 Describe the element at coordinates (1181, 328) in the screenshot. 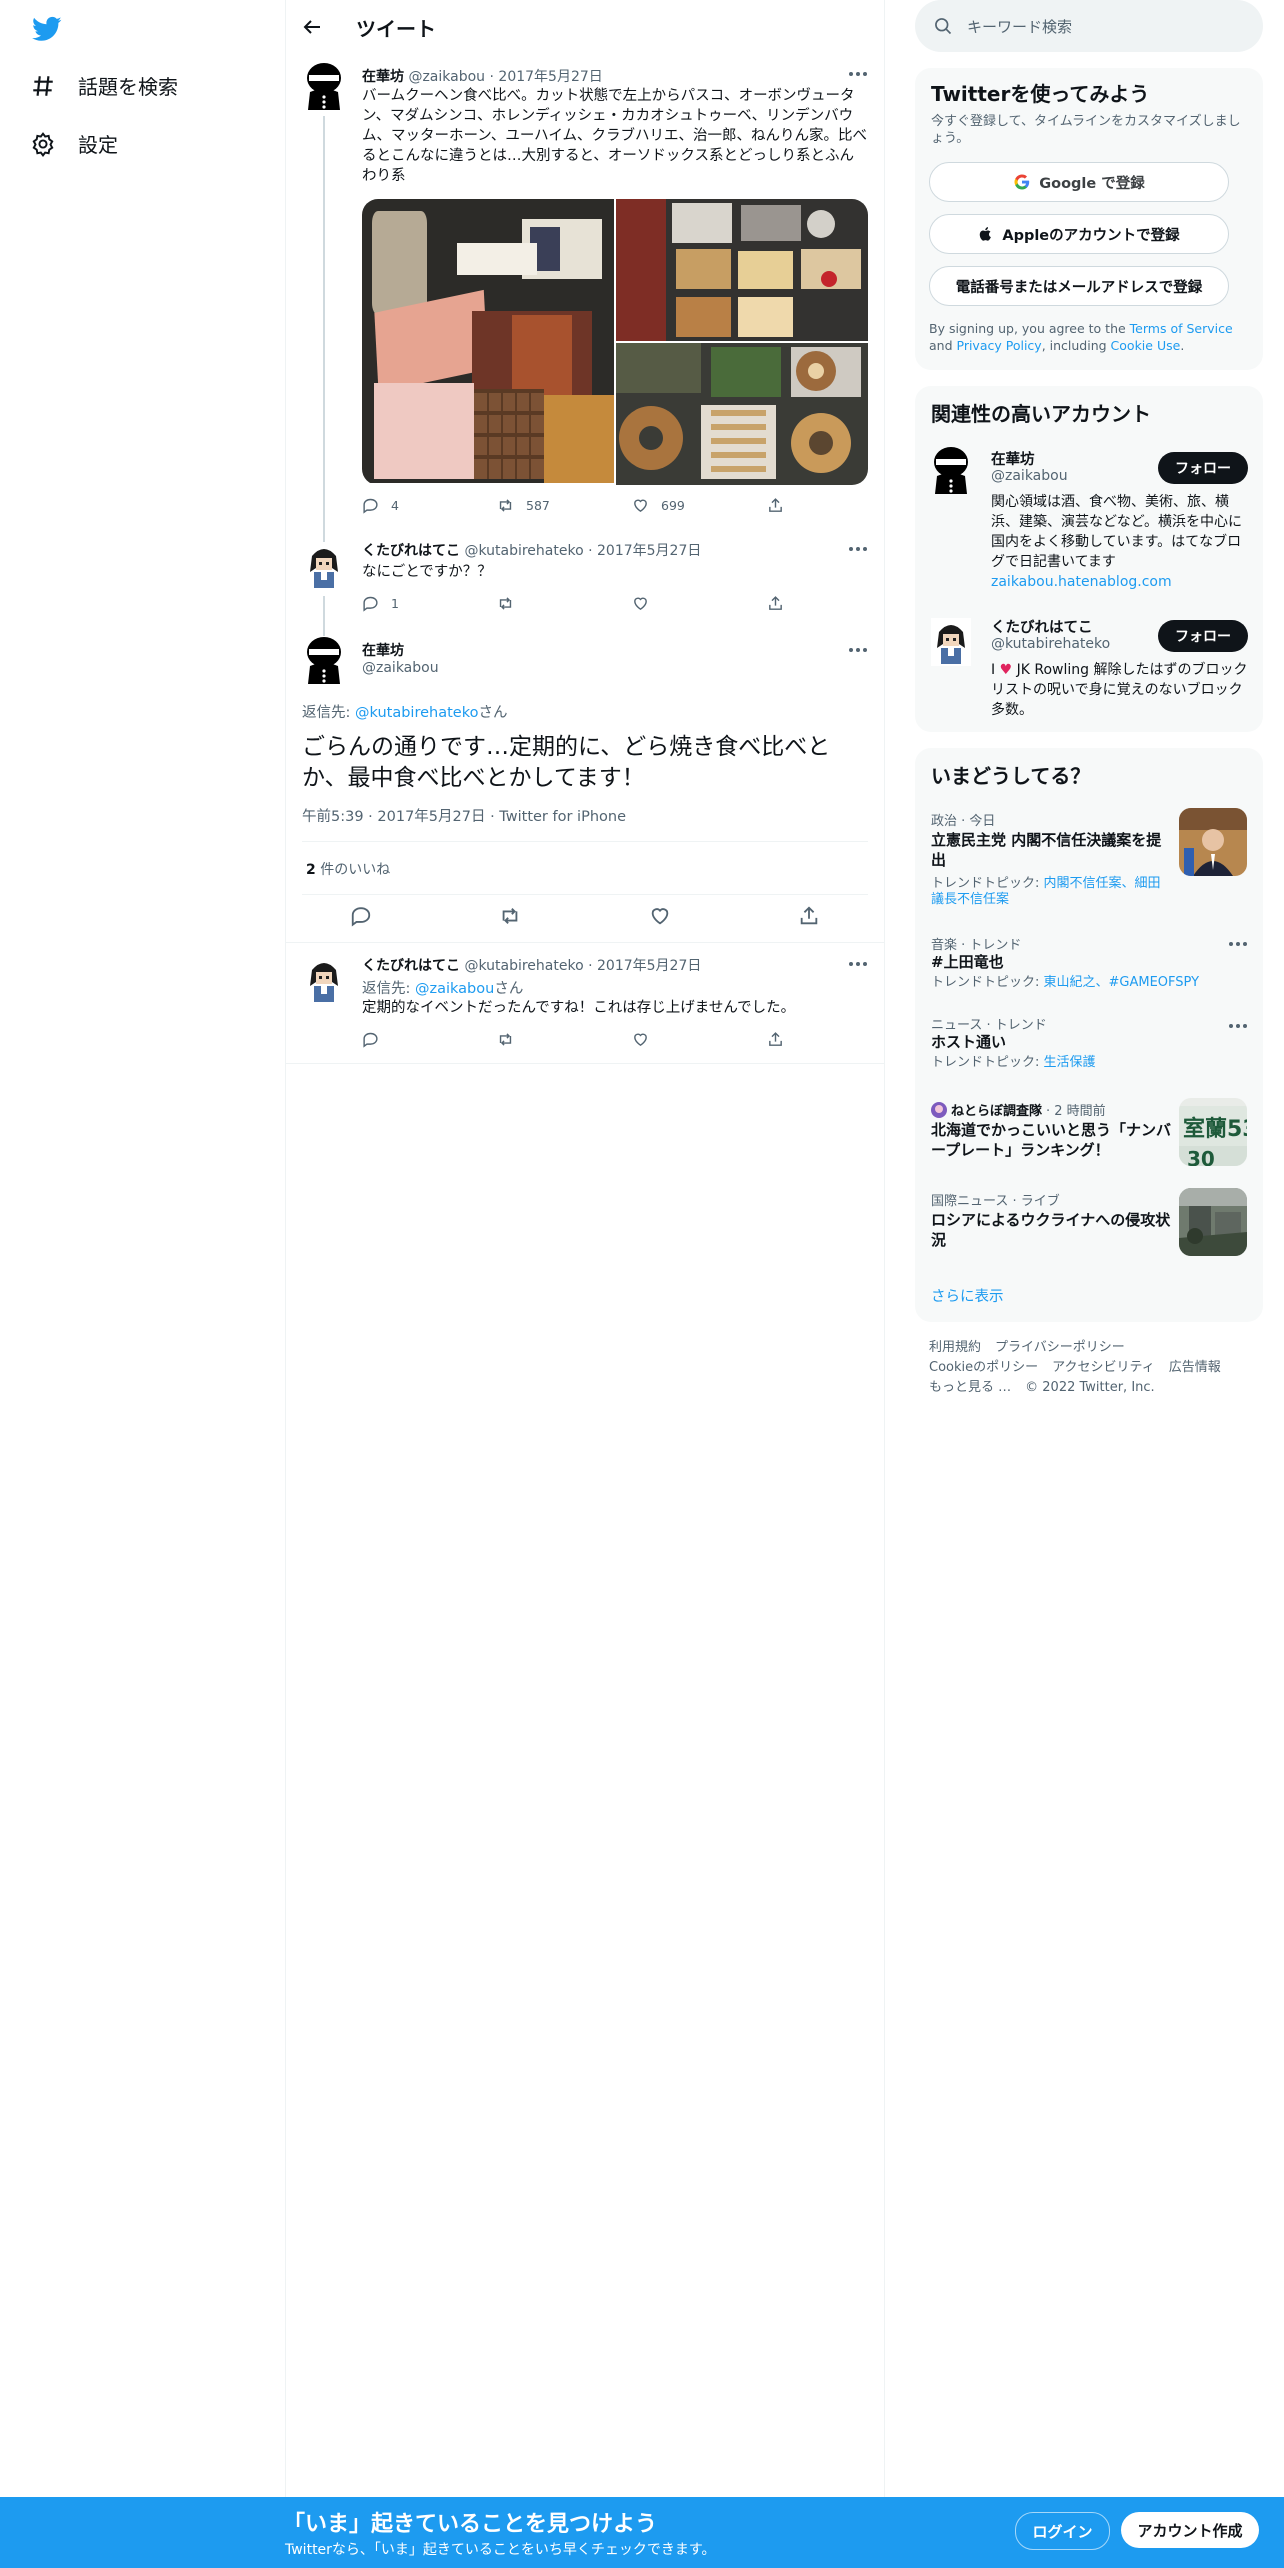

I see `terms-link: Terms of Service` at that location.